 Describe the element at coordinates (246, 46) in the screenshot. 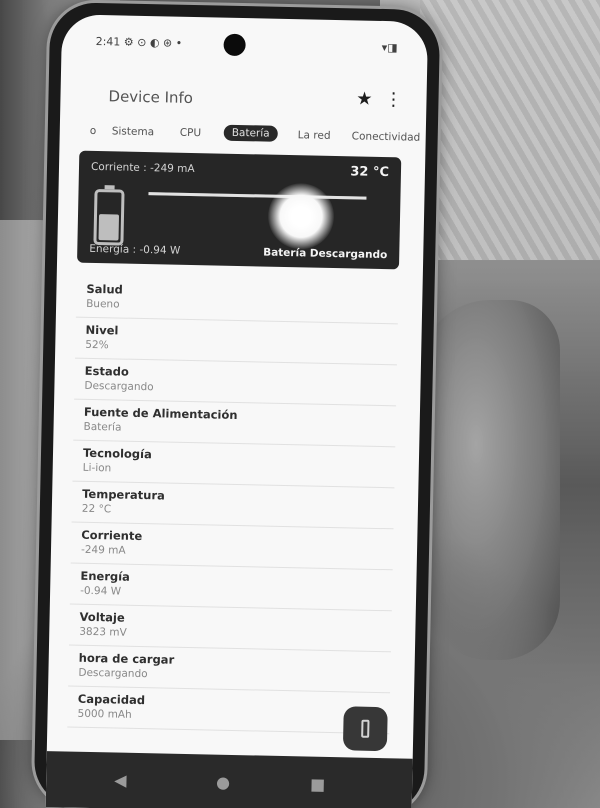

I see `status-bar: 2:41 ⚙ ⊙ ◐ ⊛ • ▾◨` at that location.